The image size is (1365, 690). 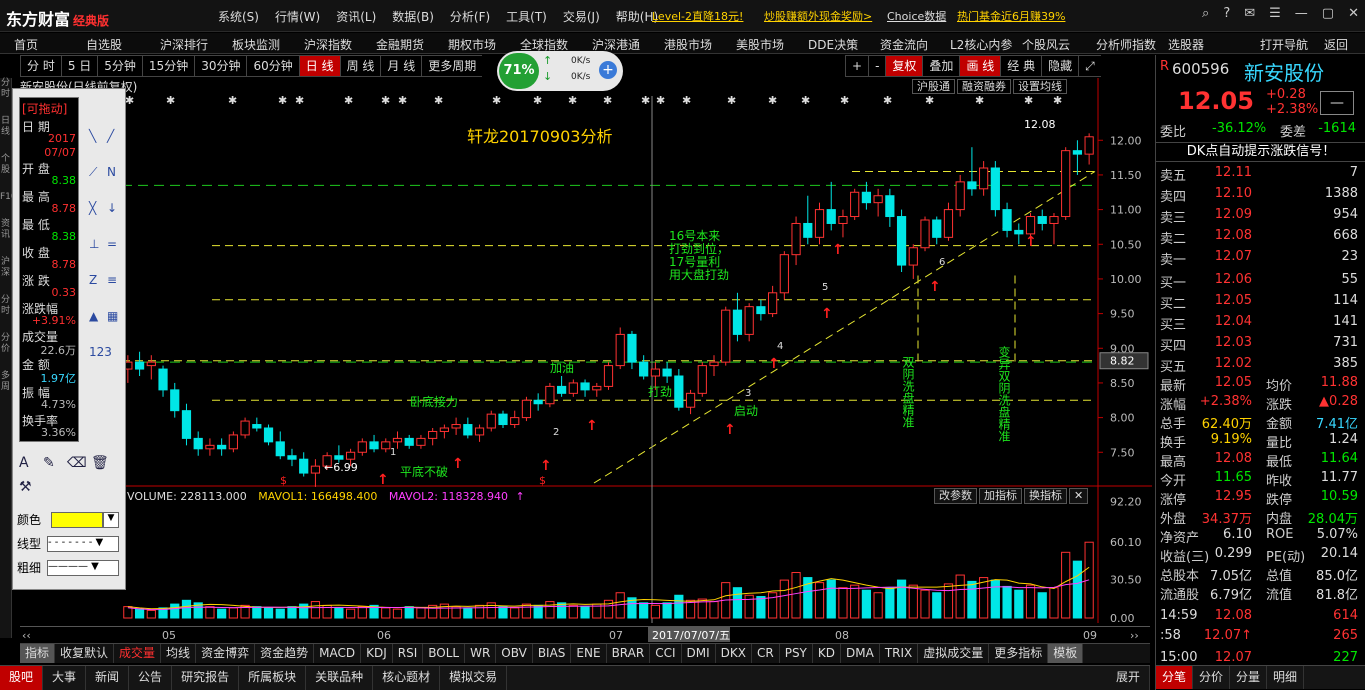 I want to click on expand-button: 展开, so click(x=1128, y=678).